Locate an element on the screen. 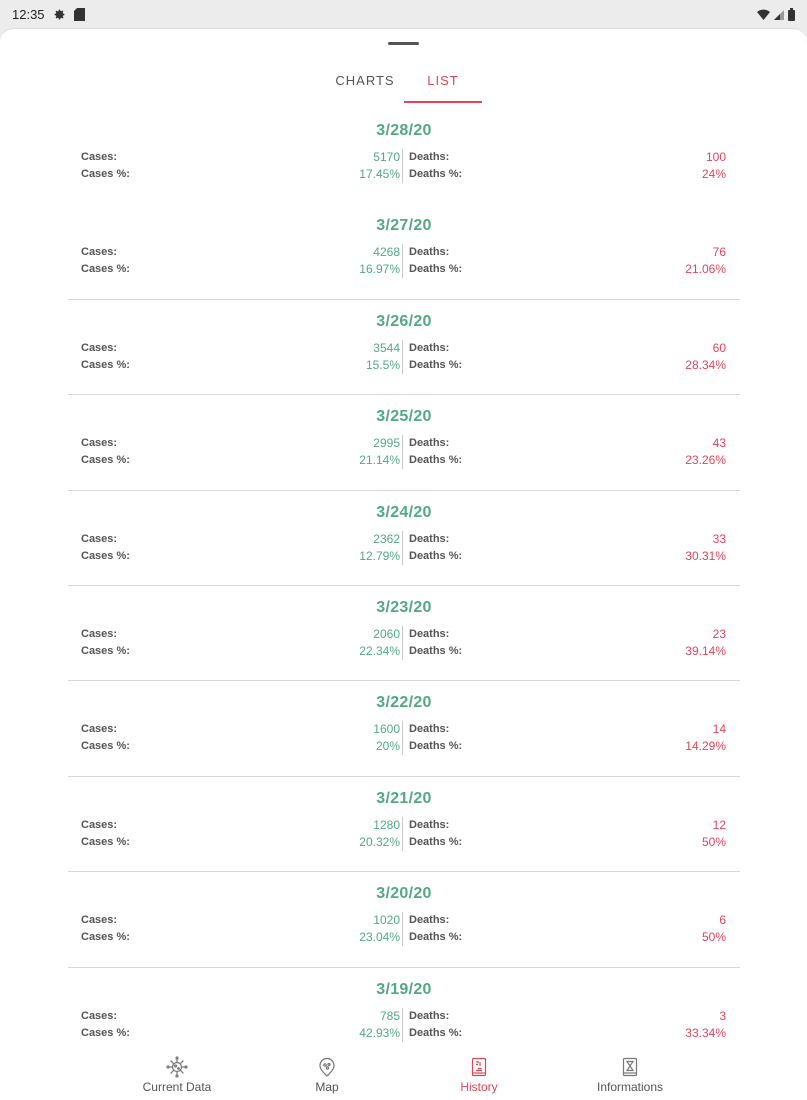 This screenshot has height=1100, width=807. entry-date: 3/24/20 is located at coordinates (404, 512).